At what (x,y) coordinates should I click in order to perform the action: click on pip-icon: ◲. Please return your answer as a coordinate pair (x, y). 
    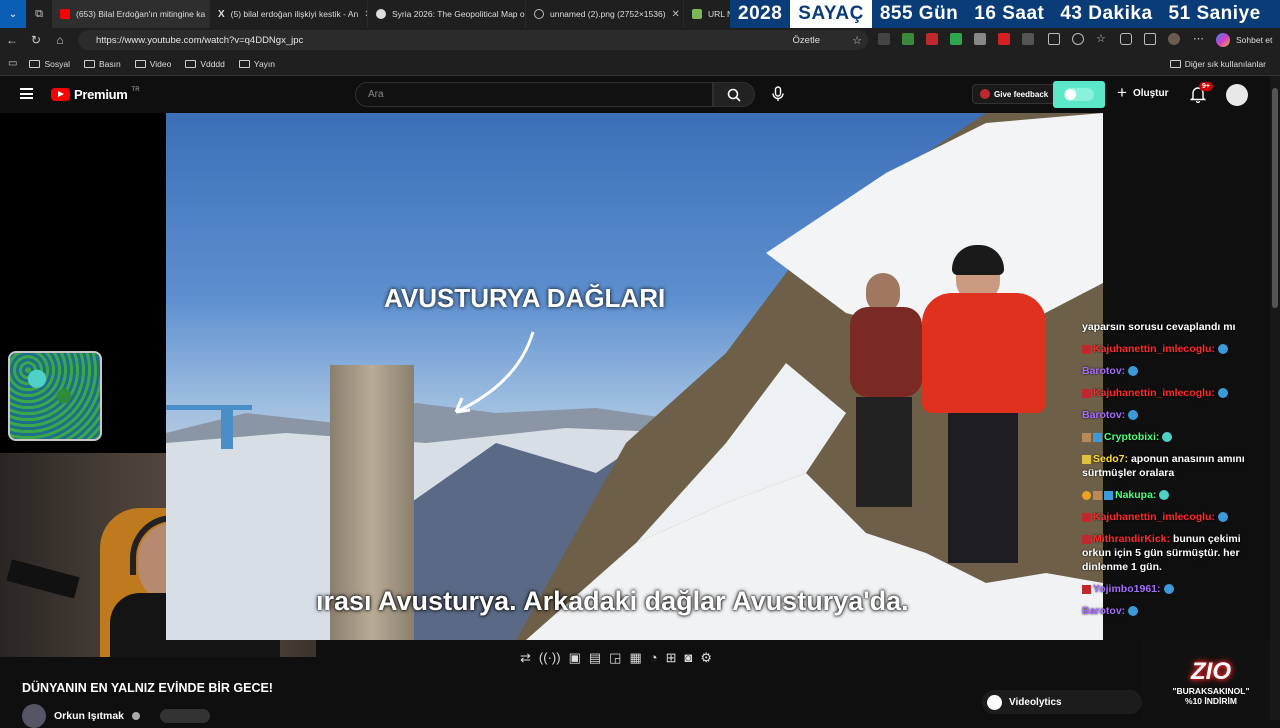
    Looking at the image, I should click on (615, 658).